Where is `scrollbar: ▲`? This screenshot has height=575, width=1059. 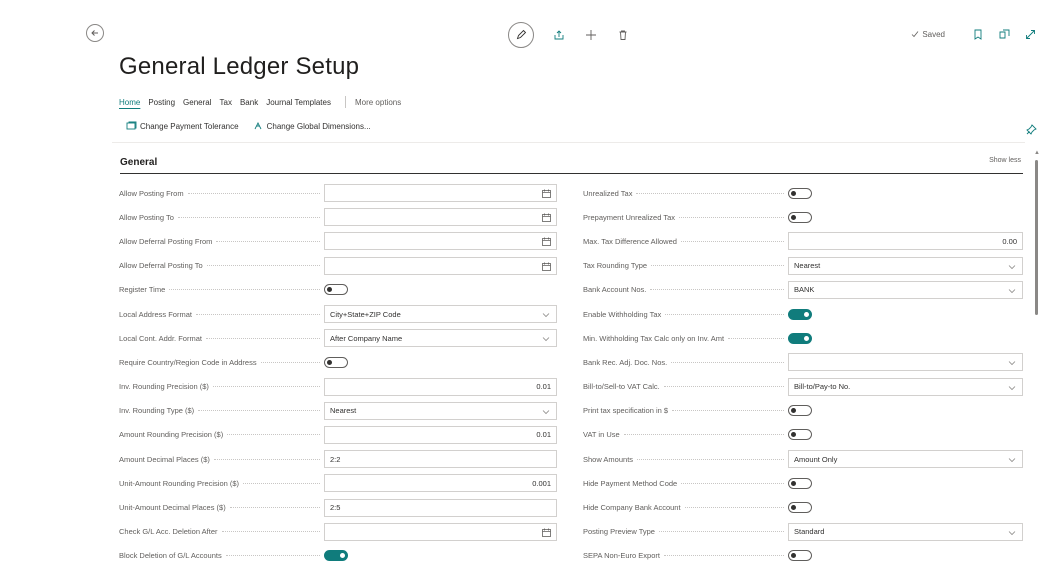 scrollbar: ▲ is located at coordinates (1037, 362).